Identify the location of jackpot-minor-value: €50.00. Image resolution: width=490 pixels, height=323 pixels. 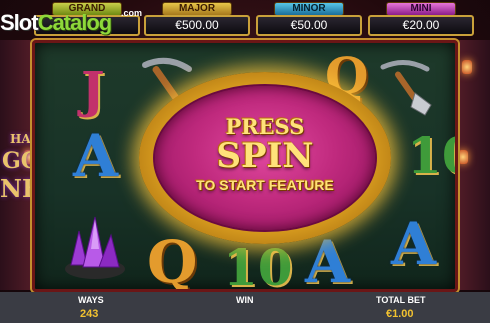
(309, 25).